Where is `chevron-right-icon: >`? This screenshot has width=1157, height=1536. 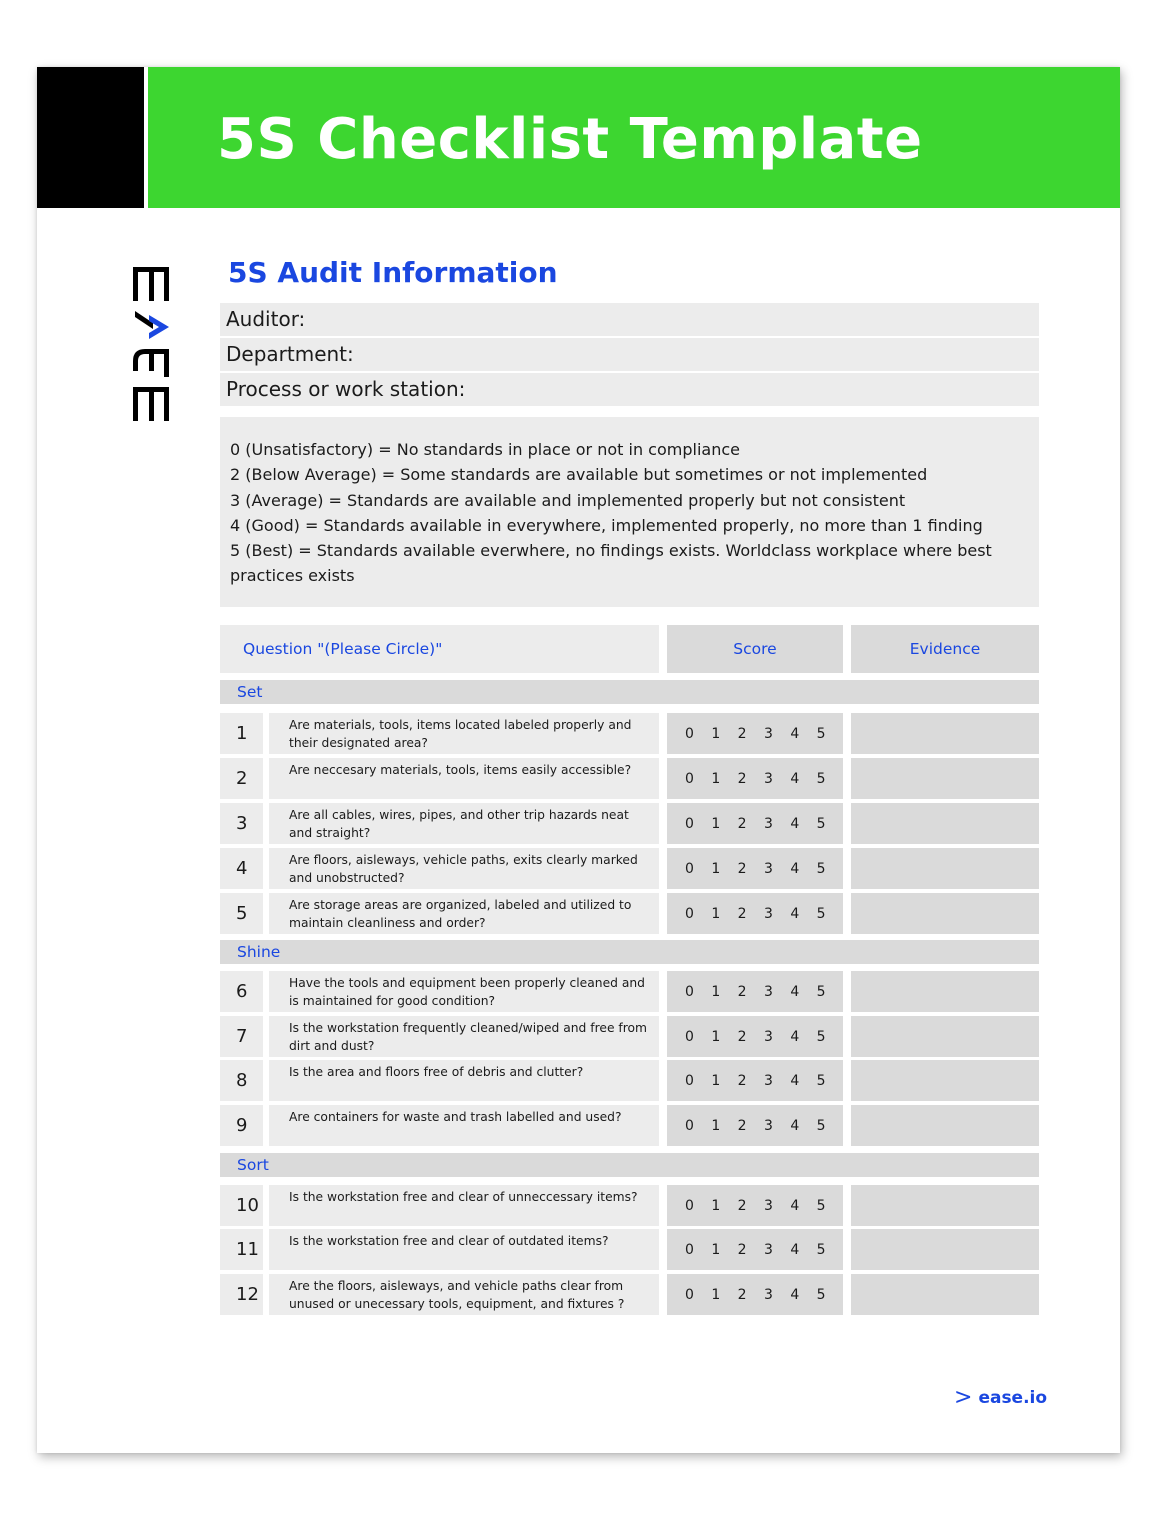
chevron-right-icon: > is located at coordinates (963, 1397).